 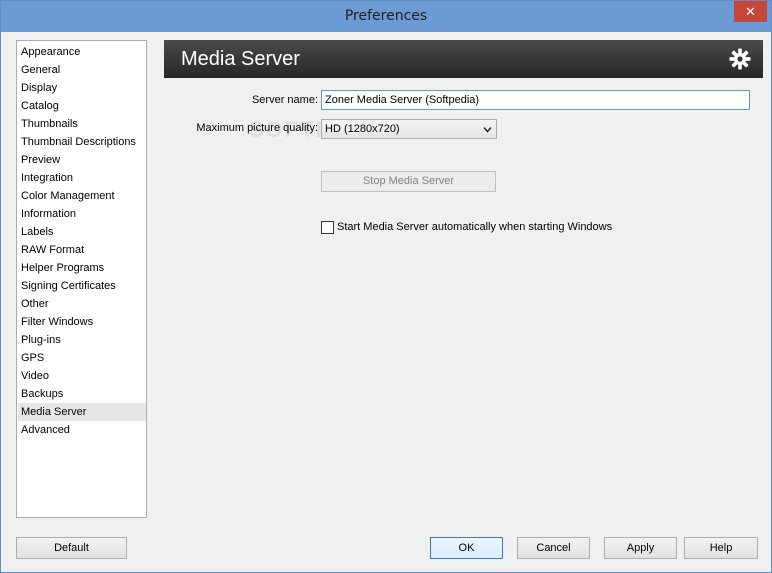 I want to click on cancel-button: Cancel, so click(x=553, y=548).